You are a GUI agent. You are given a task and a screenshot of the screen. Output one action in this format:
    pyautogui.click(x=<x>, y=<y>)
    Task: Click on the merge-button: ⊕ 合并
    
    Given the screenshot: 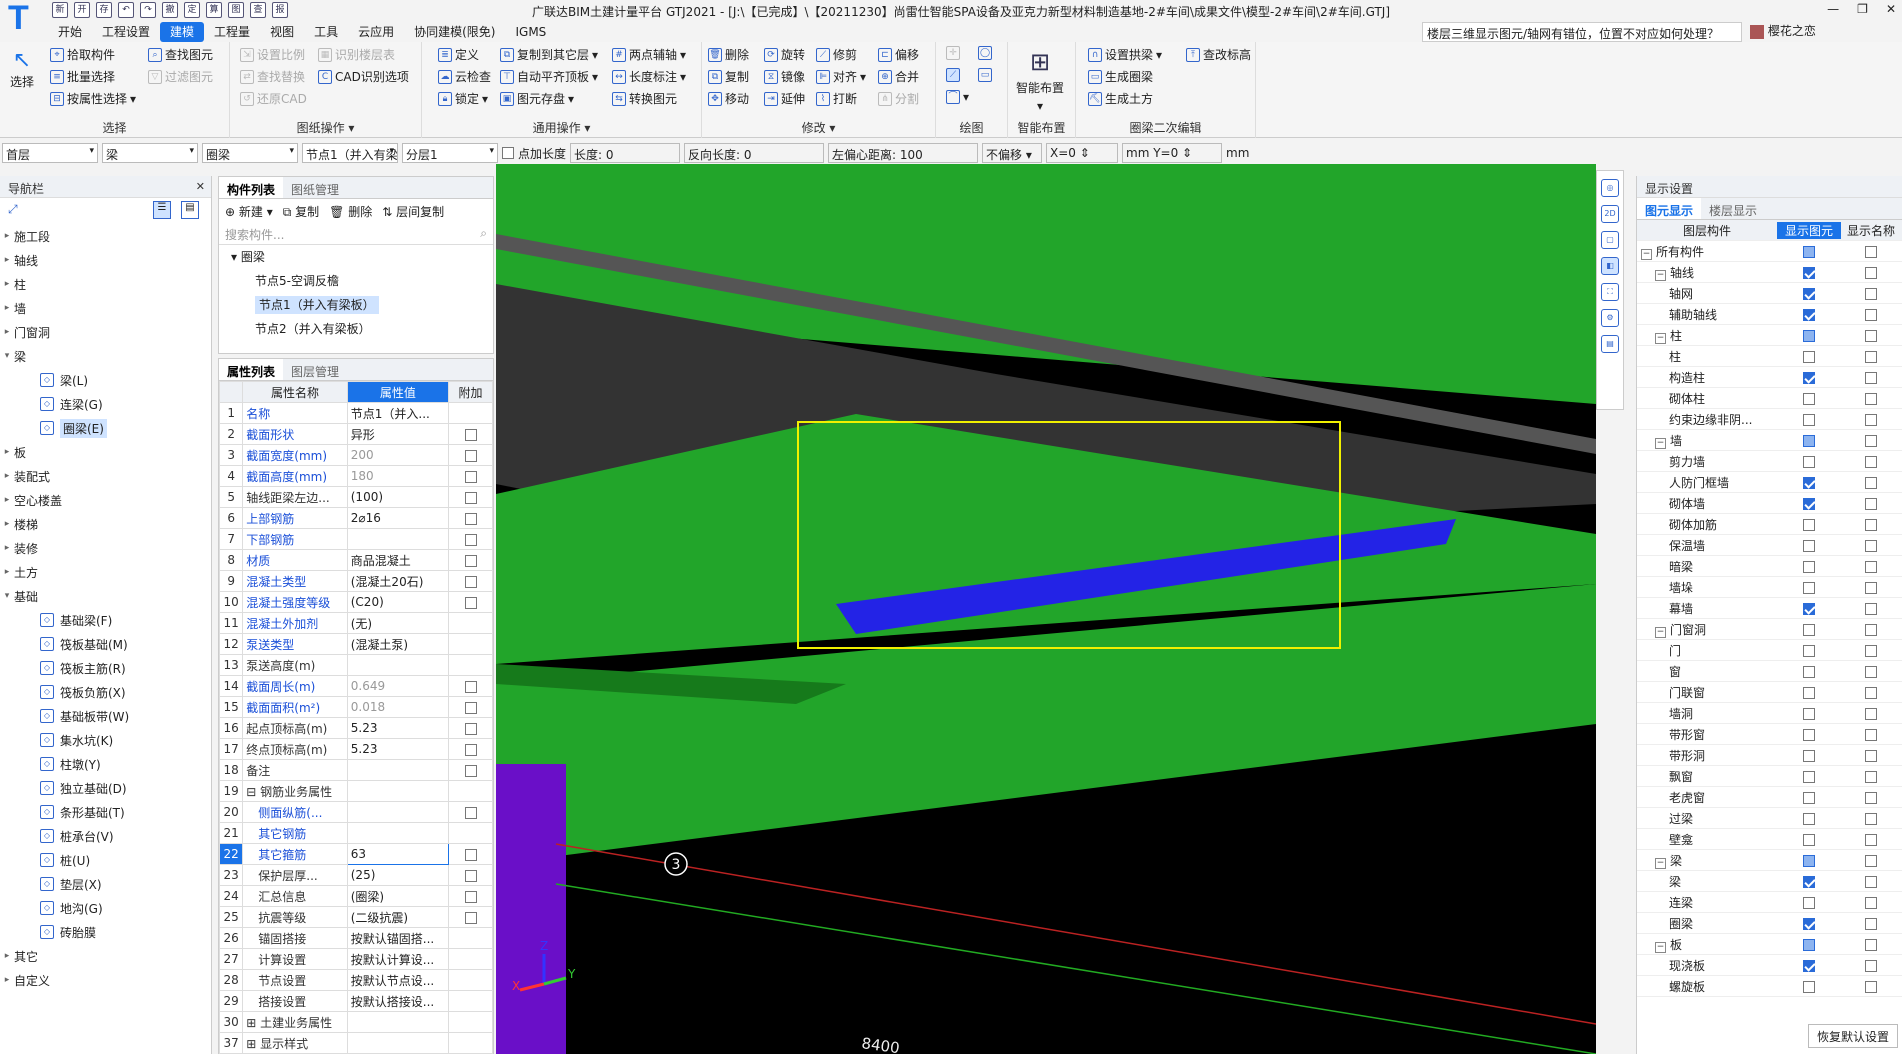 What is the action you would take?
    pyautogui.click(x=898, y=76)
    